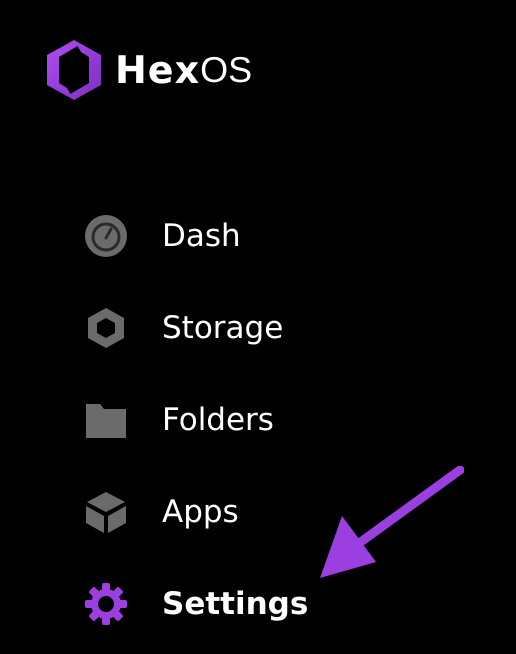 The width and height of the screenshot is (516, 654). I want to click on gauge-icon, so click(106, 236).